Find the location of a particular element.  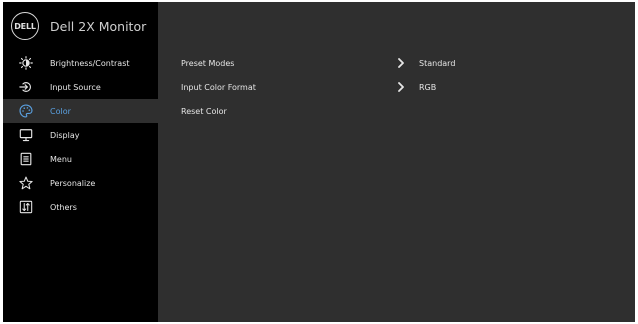

sidebar-item-menu: Menu is located at coordinates (80, 159).